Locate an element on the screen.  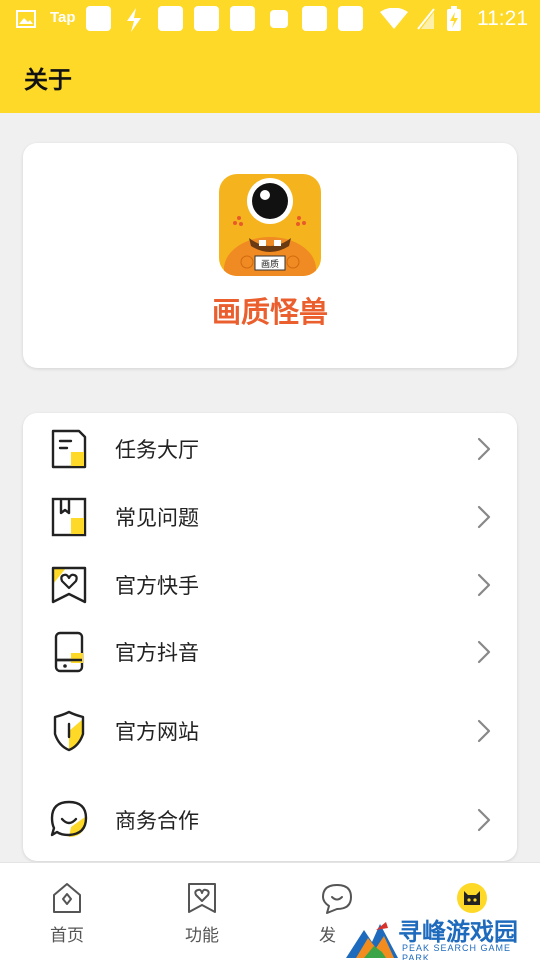
clock: 11:21 is located at coordinates (502, 18).